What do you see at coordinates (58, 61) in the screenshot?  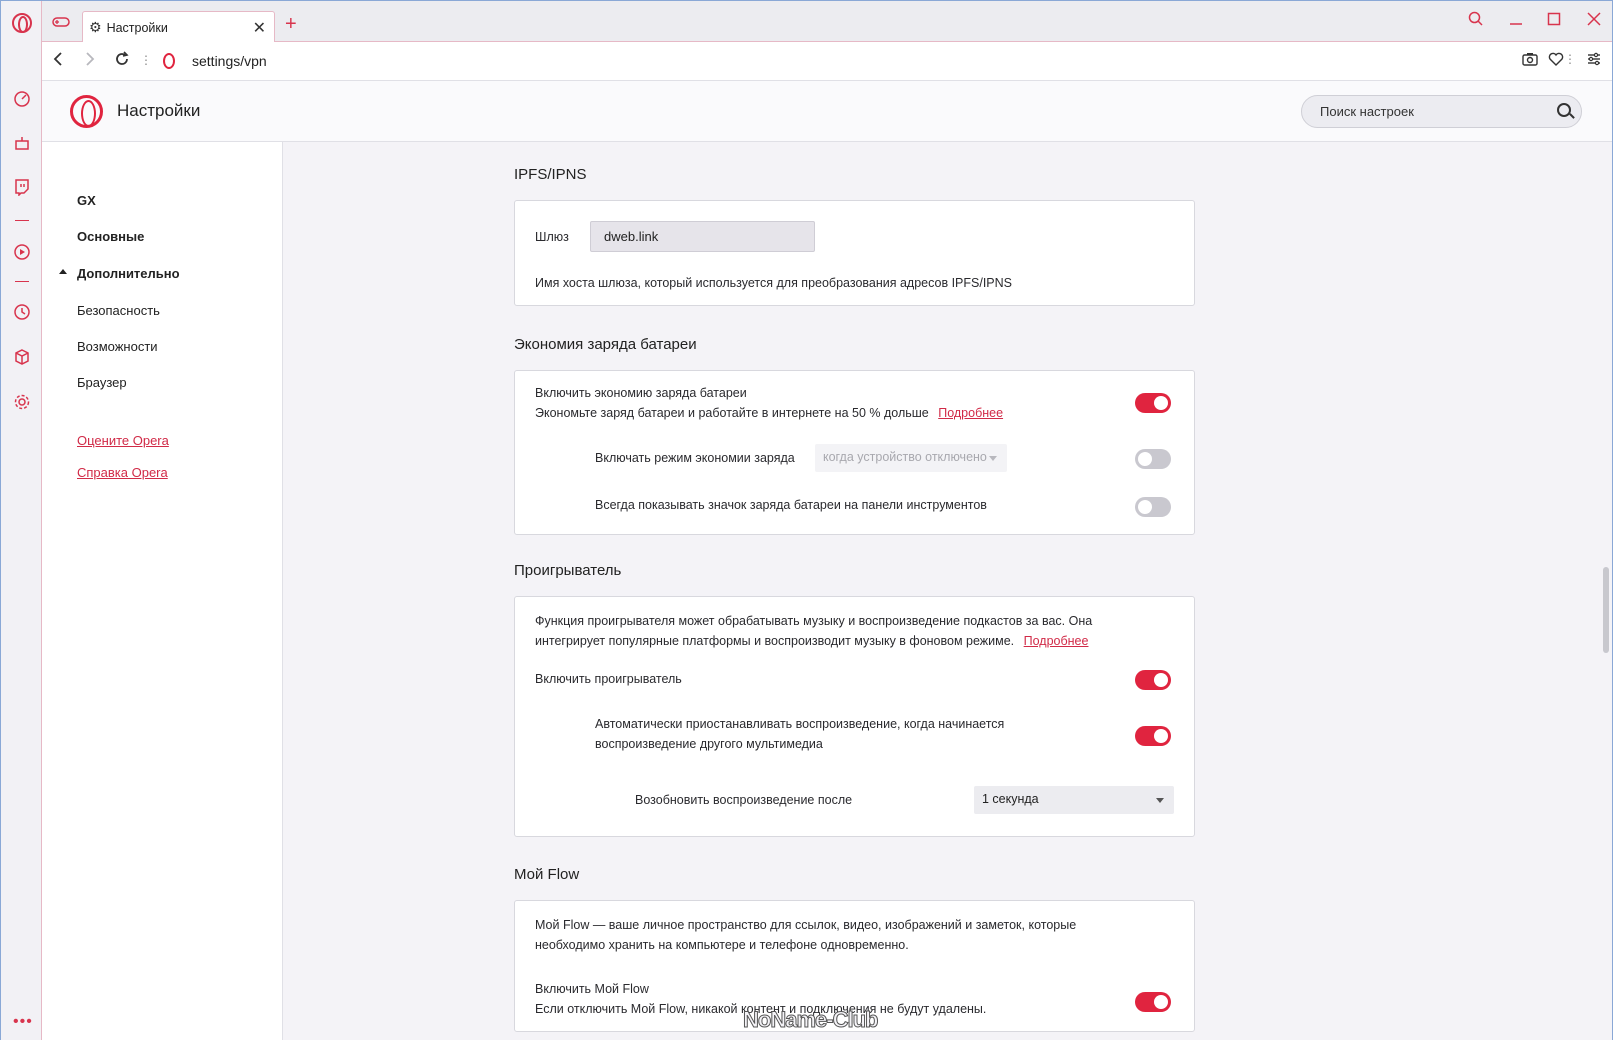 I see `back-button` at bounding box center [58, 61].